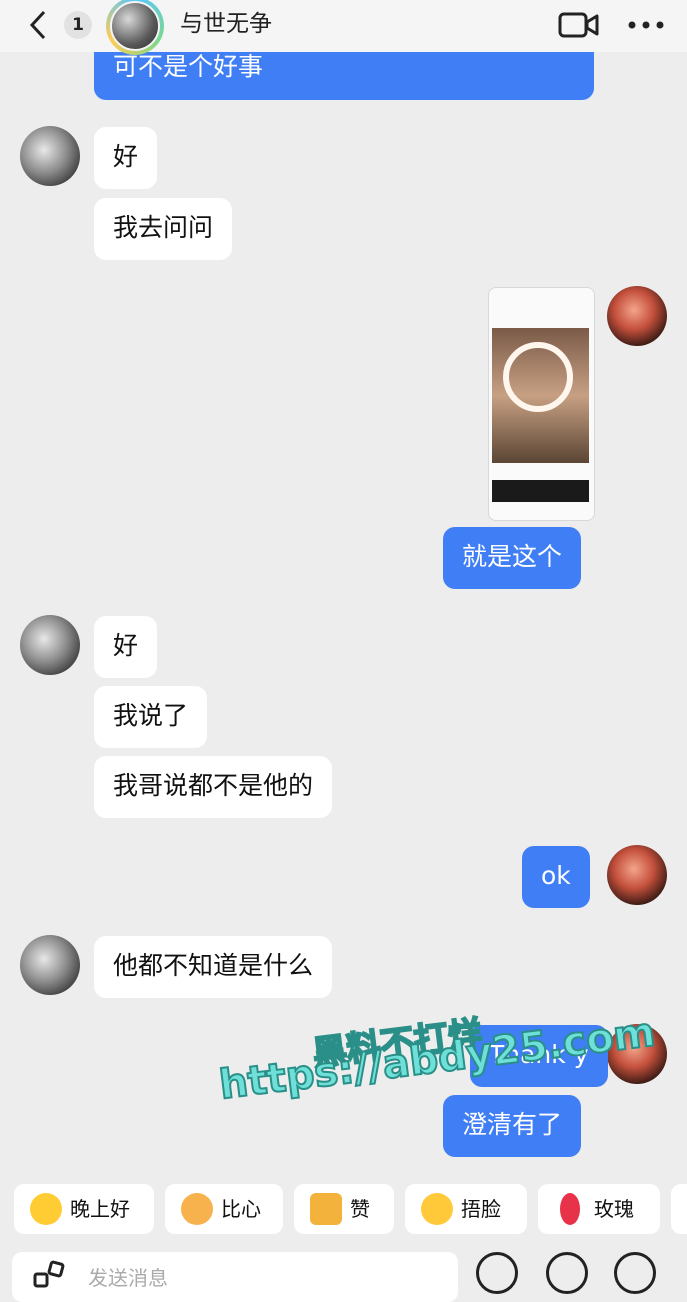 This screenshot has width=687, height=1302. I want to click on unread-count-badge: 1, so click(78, 25).